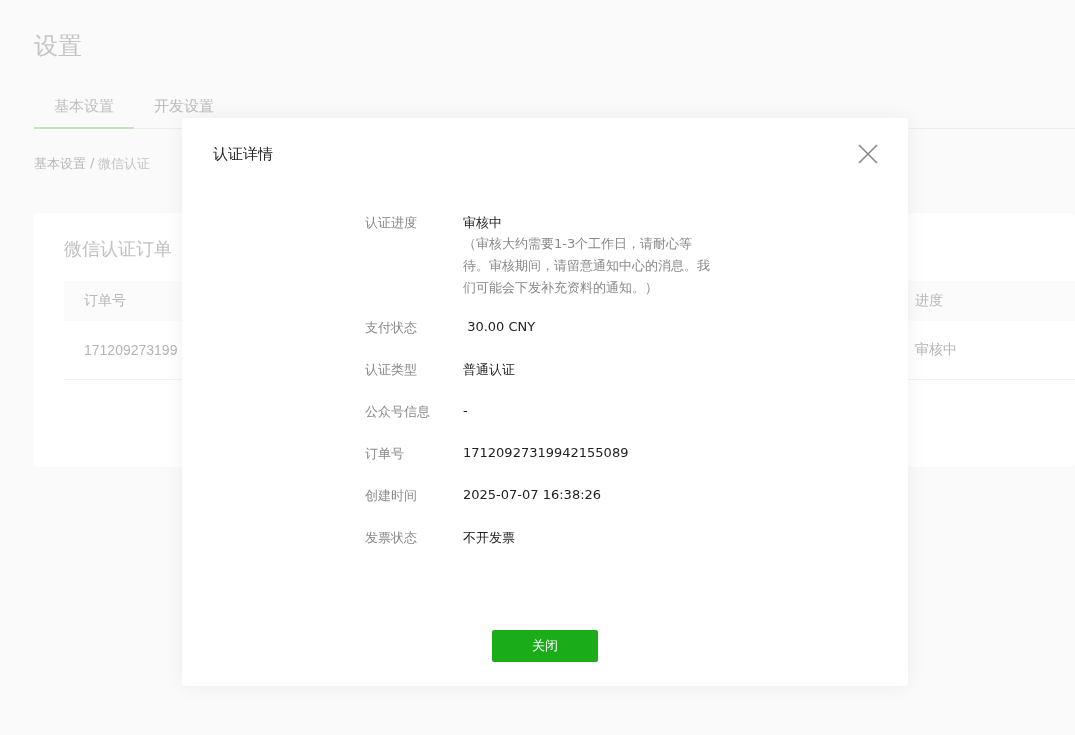 The height and width of the screenshot is (735, 1075). What do you see at coordinates (587, 266) in the screenshot?
I see `field-note: （审核大约需要1-3个工作日，请耐心等待。审核期间，请留意通知中心的消息。我们可能会下发补充资料的通知。）` at bounding box center [587, 266].